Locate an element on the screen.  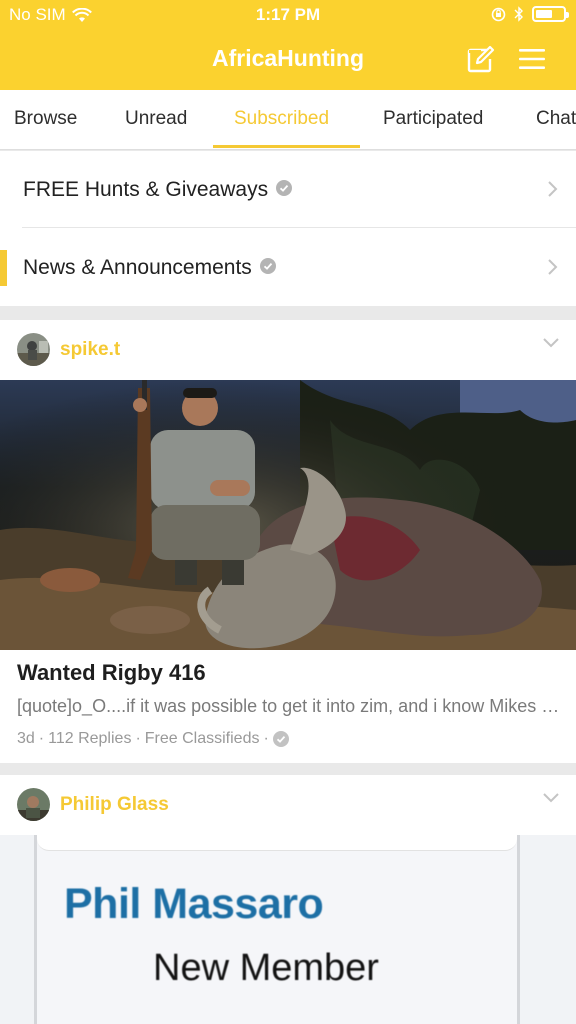
compose-icon is located at coordinates (481, 59).